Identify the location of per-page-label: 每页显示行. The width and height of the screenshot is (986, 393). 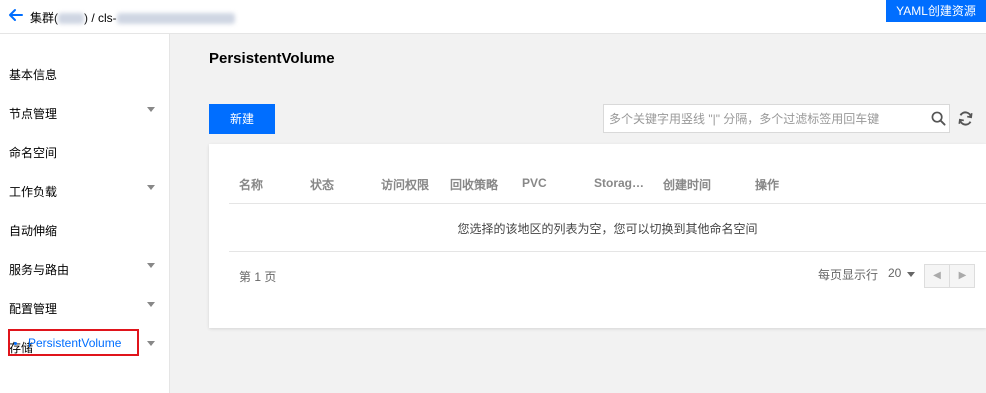
(848, 275).